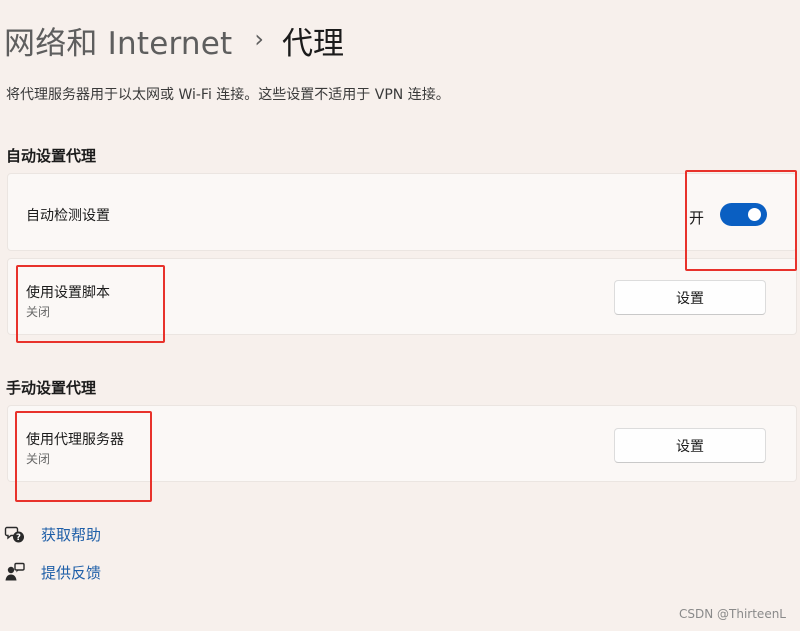 This screenshot has height=631, width=800. I want to click on proxy-server-setup-button: 设置, so click(690, 445).